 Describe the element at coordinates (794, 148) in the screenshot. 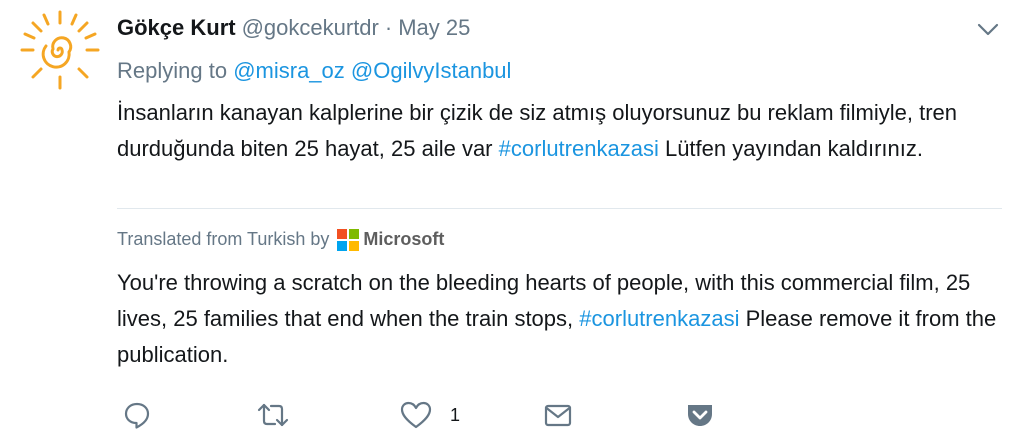

I see `tweet-text-part-2: Lütfen yayından kaldırınız.` at that location.